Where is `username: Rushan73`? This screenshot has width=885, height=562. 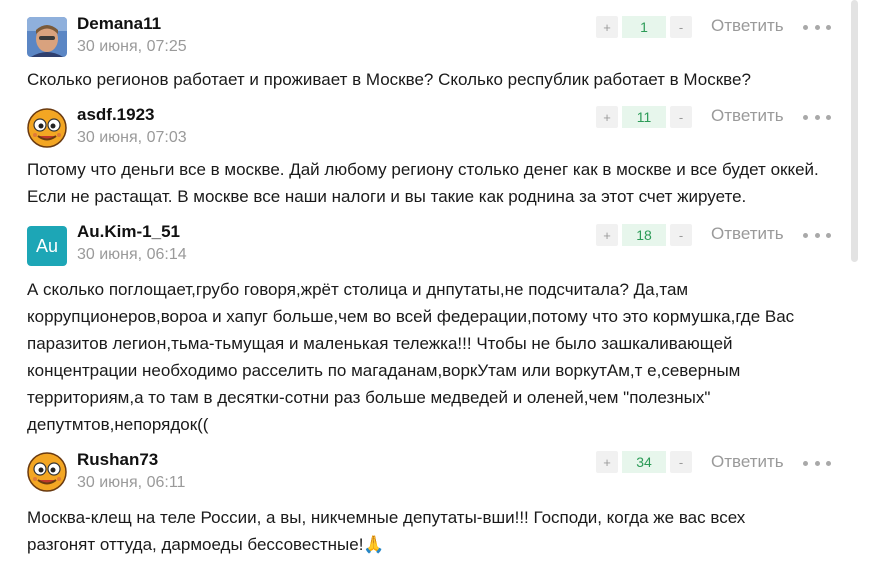
username: Rushan73 is located at coordinates (117, 460).